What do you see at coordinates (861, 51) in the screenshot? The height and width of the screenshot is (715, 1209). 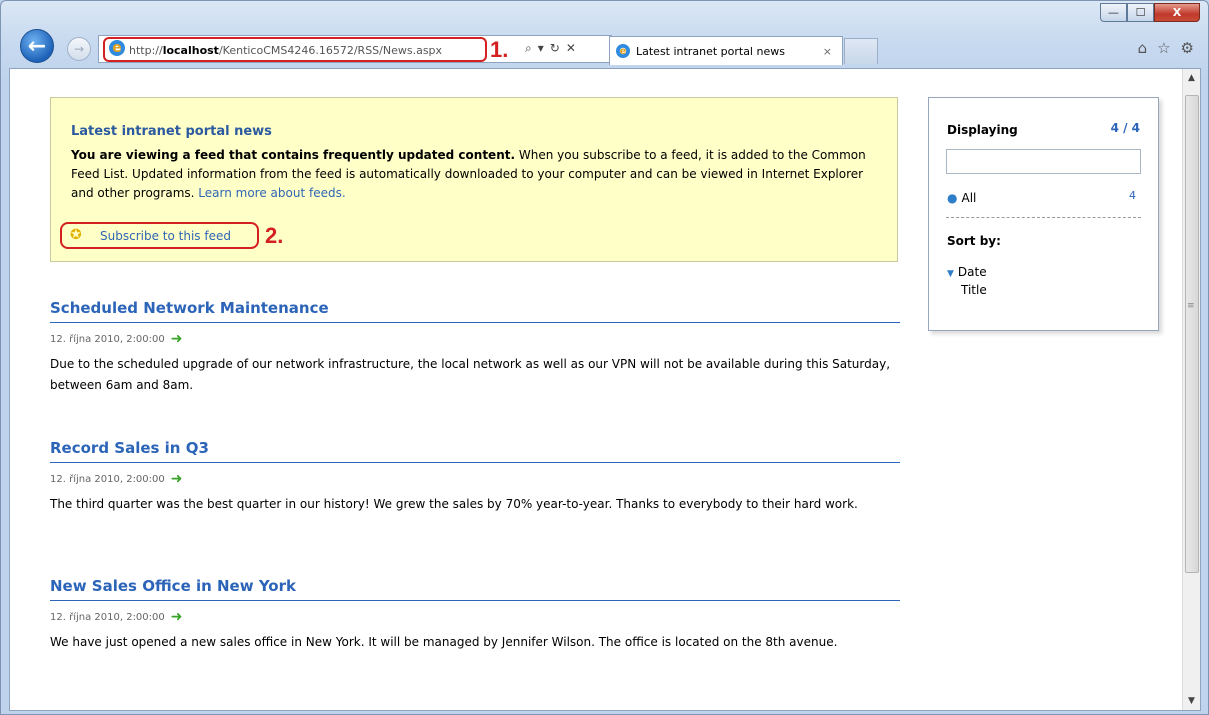 I see `new-tab-button` at bounding box center [861, 51].